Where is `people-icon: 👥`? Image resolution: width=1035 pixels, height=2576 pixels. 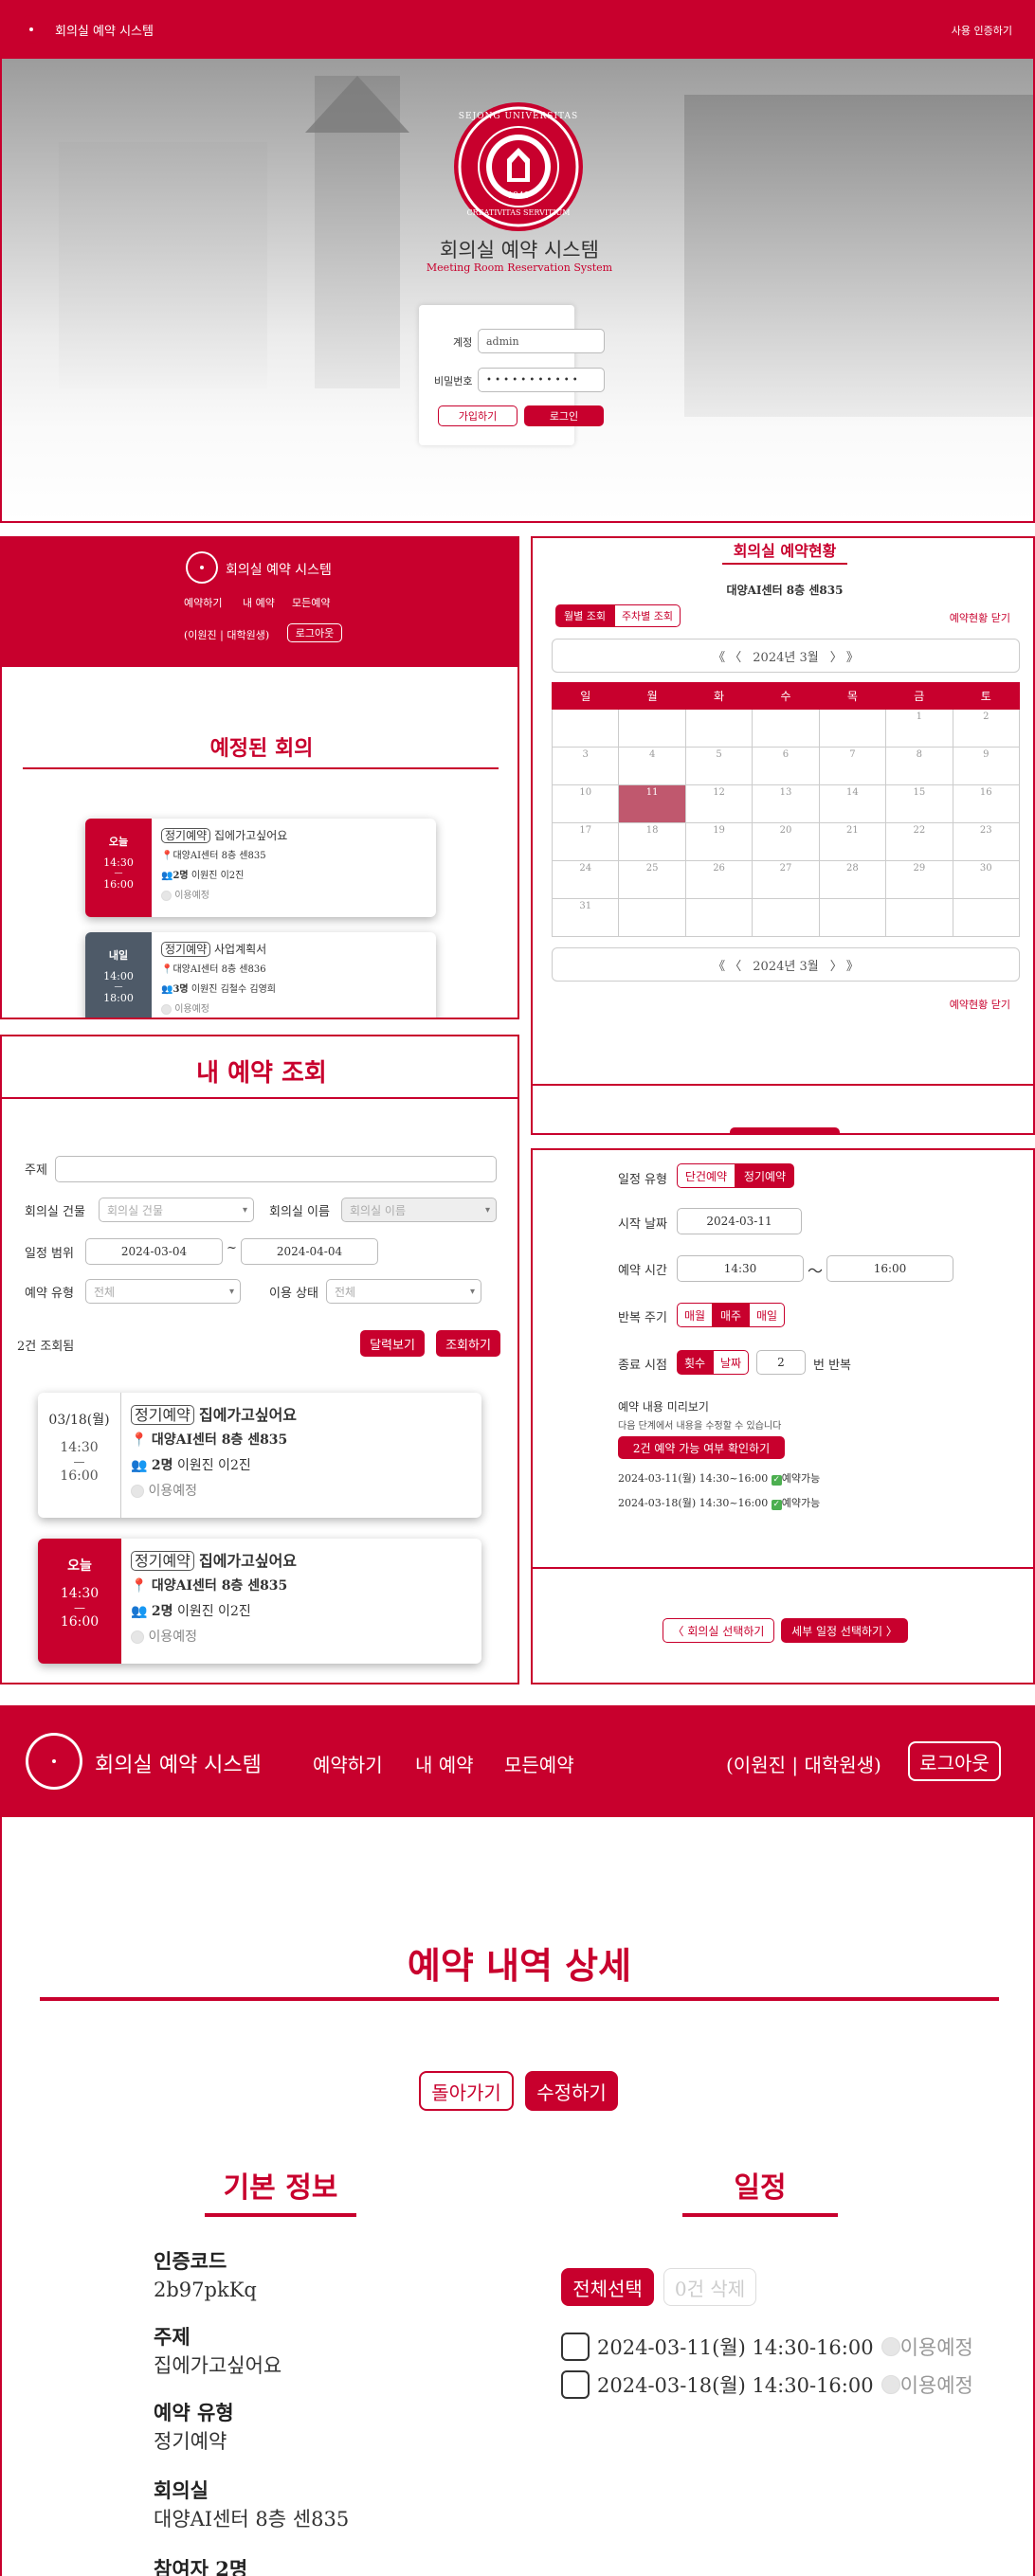 people-icon: 👥 is located at coordinates (167, 989).